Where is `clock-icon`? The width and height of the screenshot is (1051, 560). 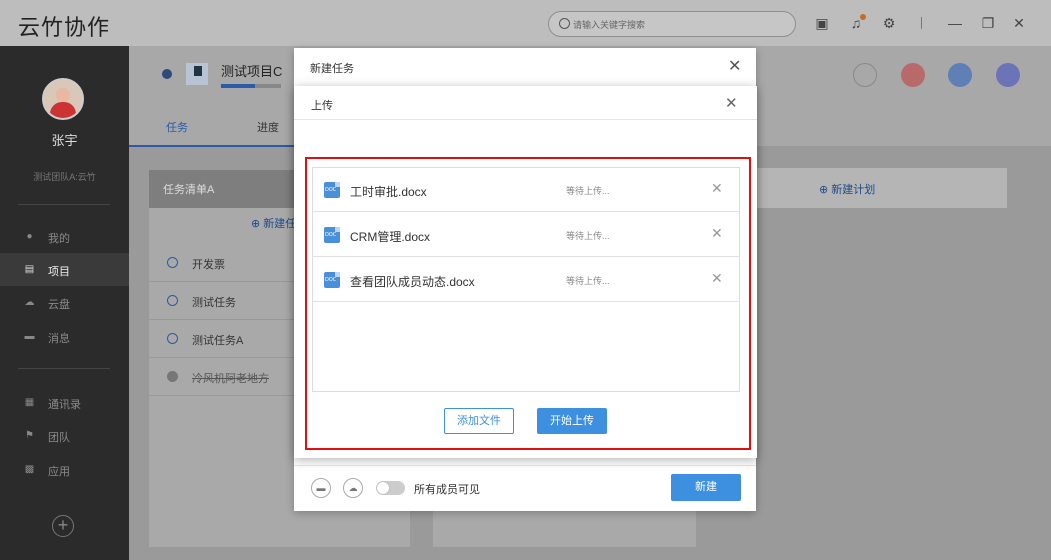 clock-icon is located at coordinates (167, 74).